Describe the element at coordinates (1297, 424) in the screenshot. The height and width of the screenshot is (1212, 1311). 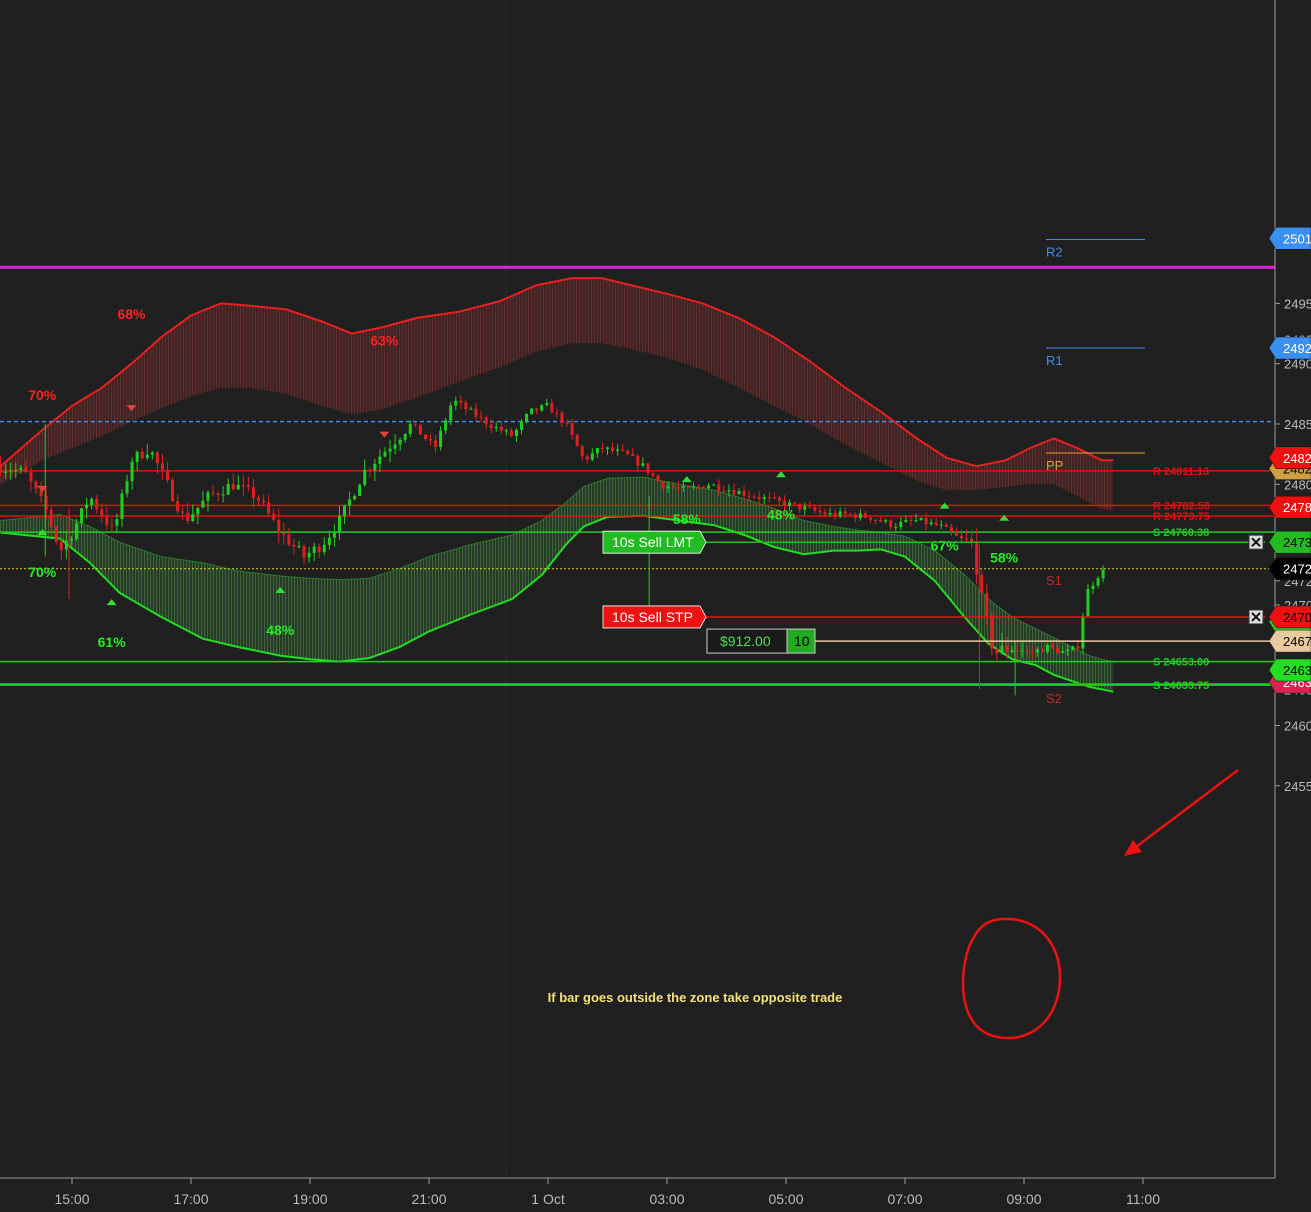
I see `y-tick-label: 2485` at that location.